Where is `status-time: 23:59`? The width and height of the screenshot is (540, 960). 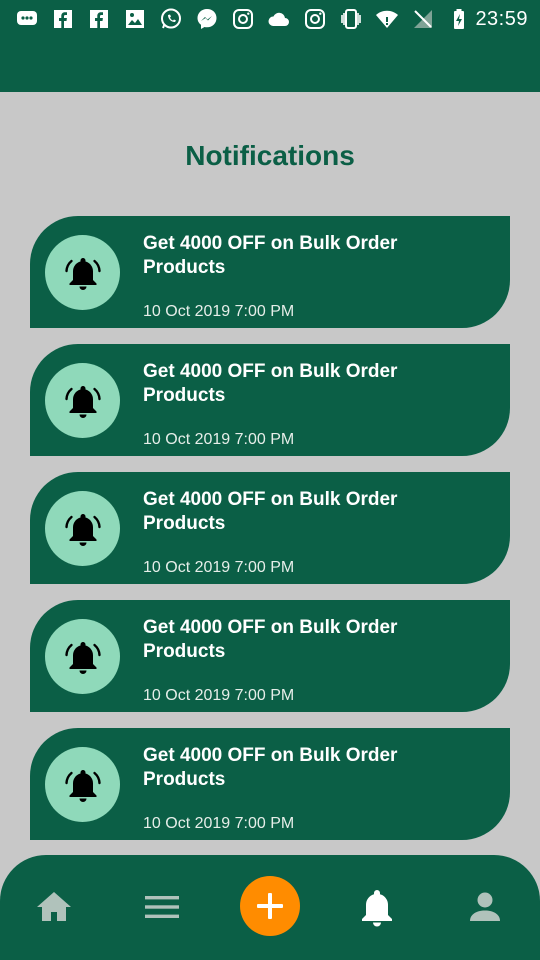
status-time: 23:59 is located at coordinates (501, 18).